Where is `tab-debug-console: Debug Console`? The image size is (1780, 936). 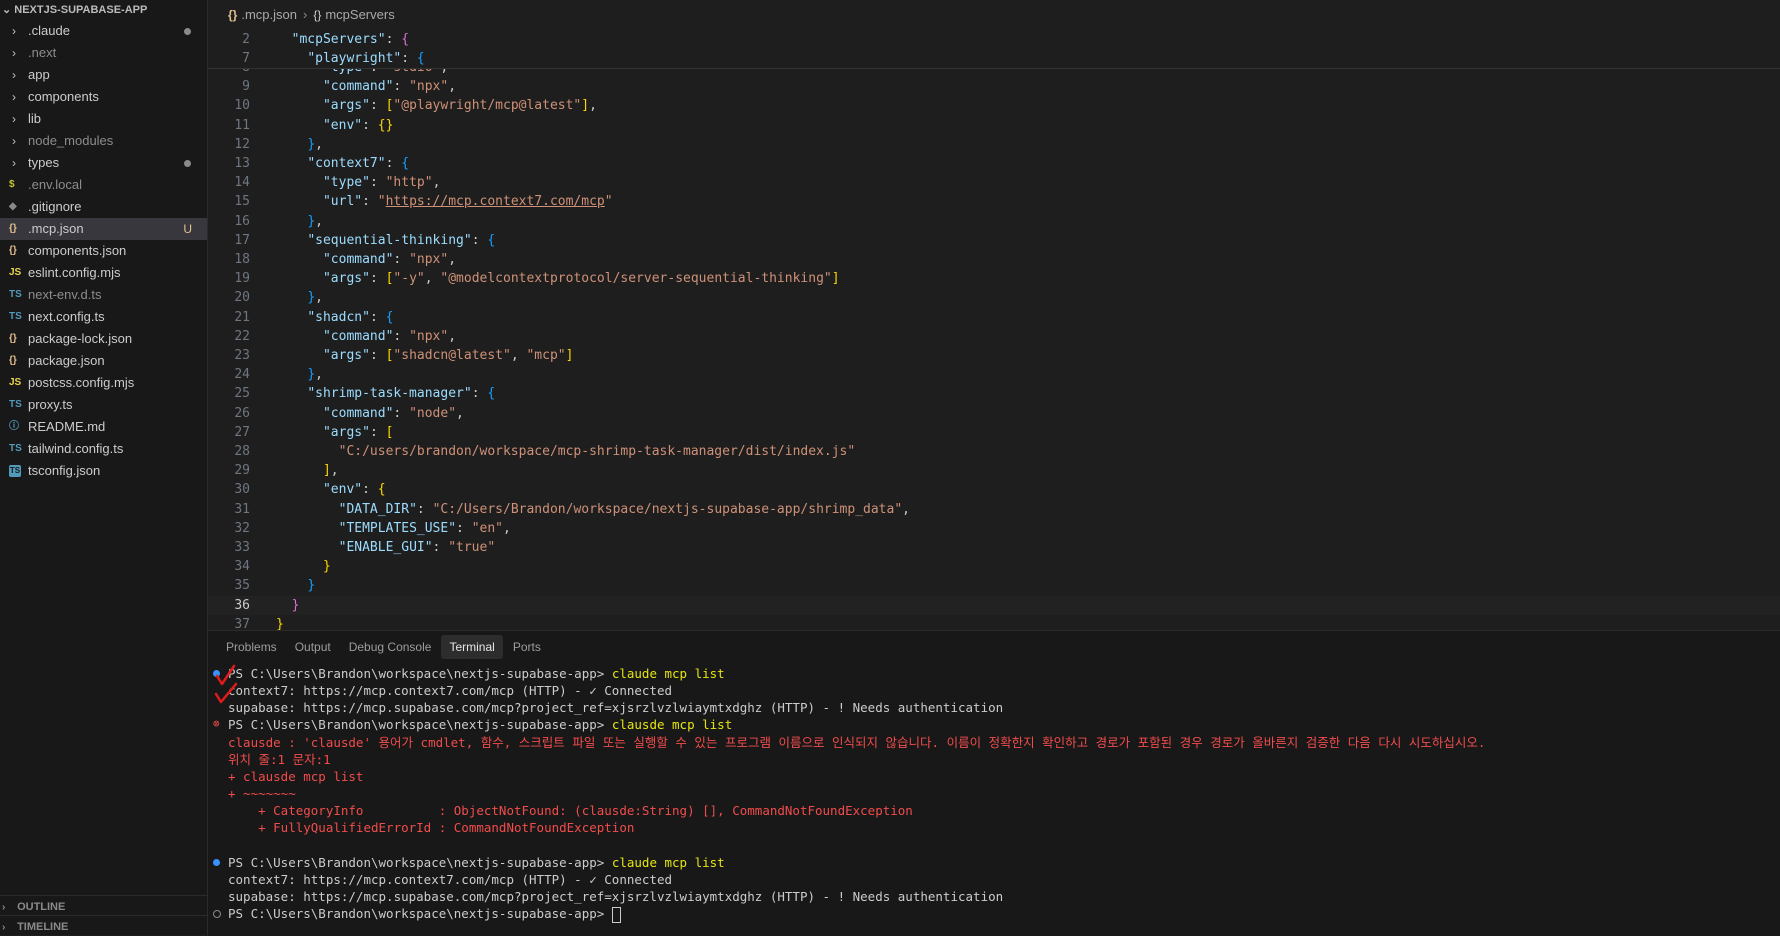
tab-debug-console: Debug Console is located at coordinates (390, 647).